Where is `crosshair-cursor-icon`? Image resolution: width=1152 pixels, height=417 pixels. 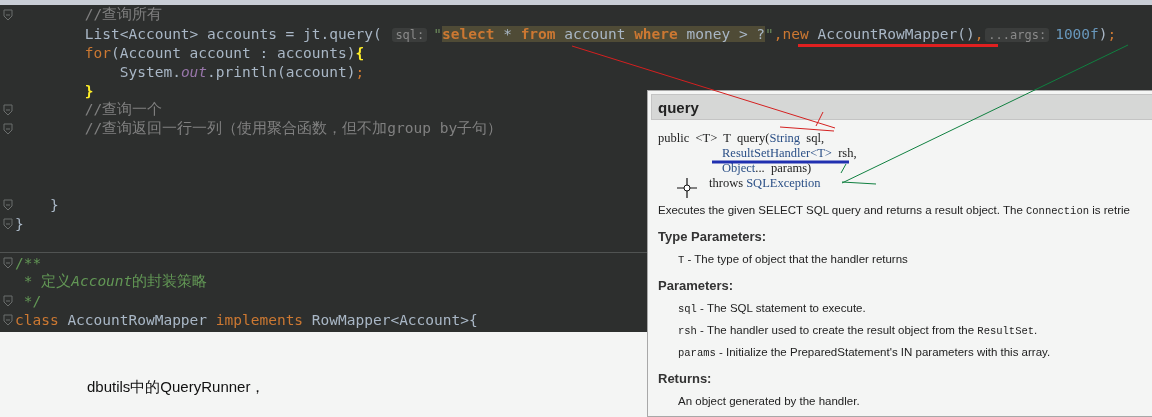 crosshair-cursor-icon is located at coordinates (687, 188).